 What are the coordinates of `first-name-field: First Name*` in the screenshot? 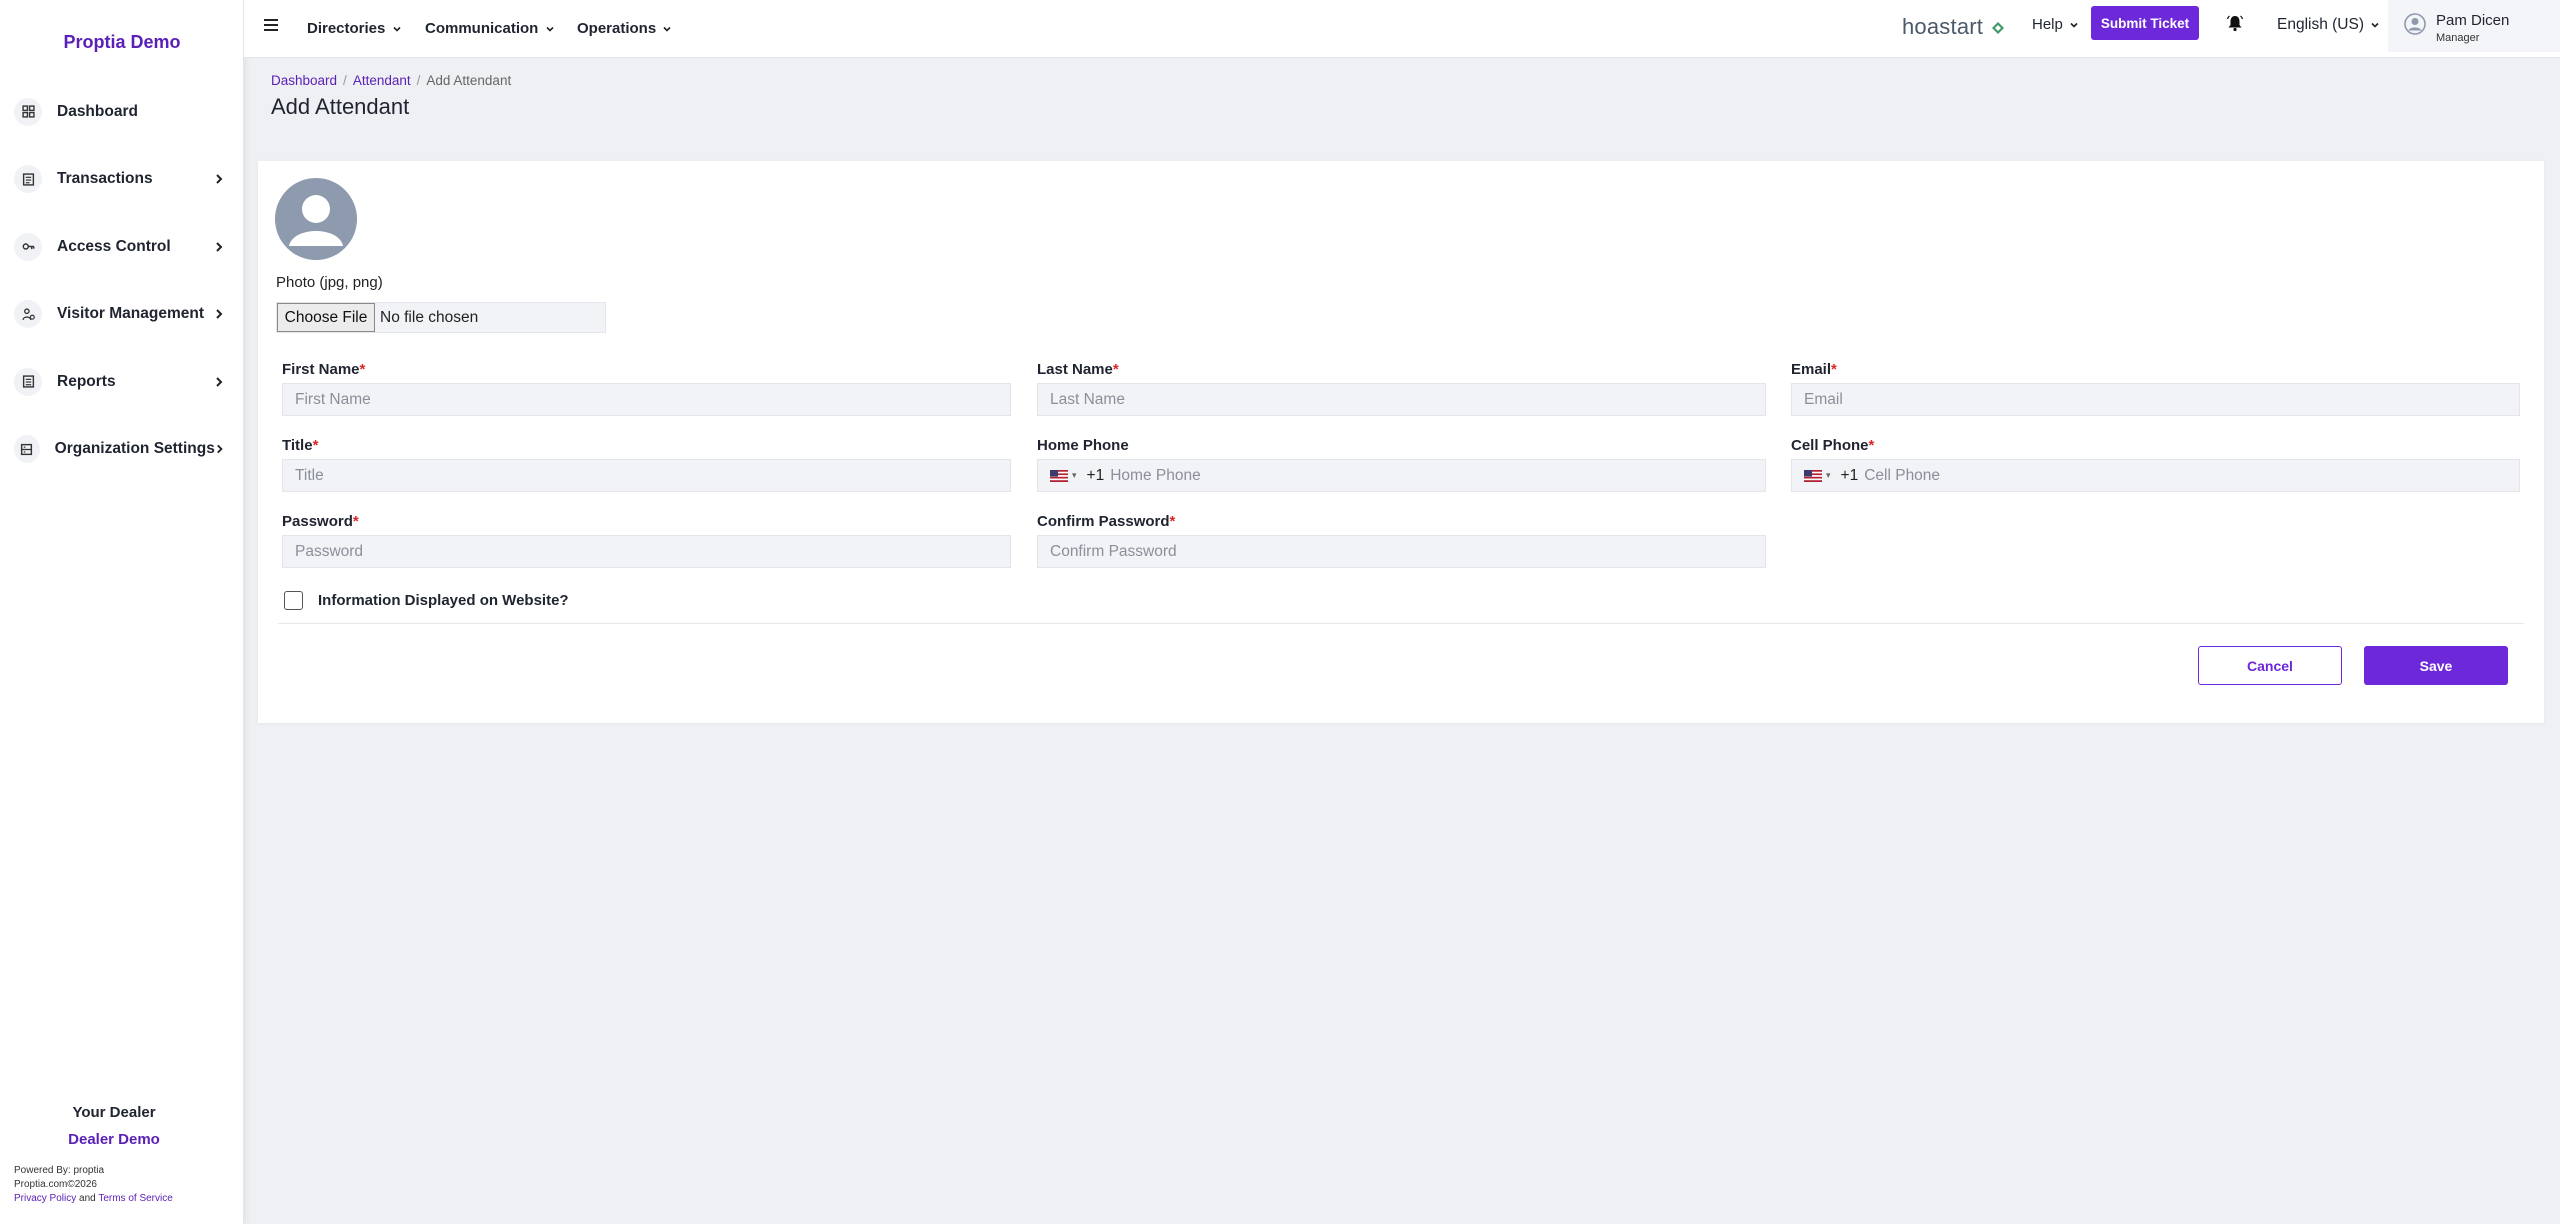 It's located at (646, 388).